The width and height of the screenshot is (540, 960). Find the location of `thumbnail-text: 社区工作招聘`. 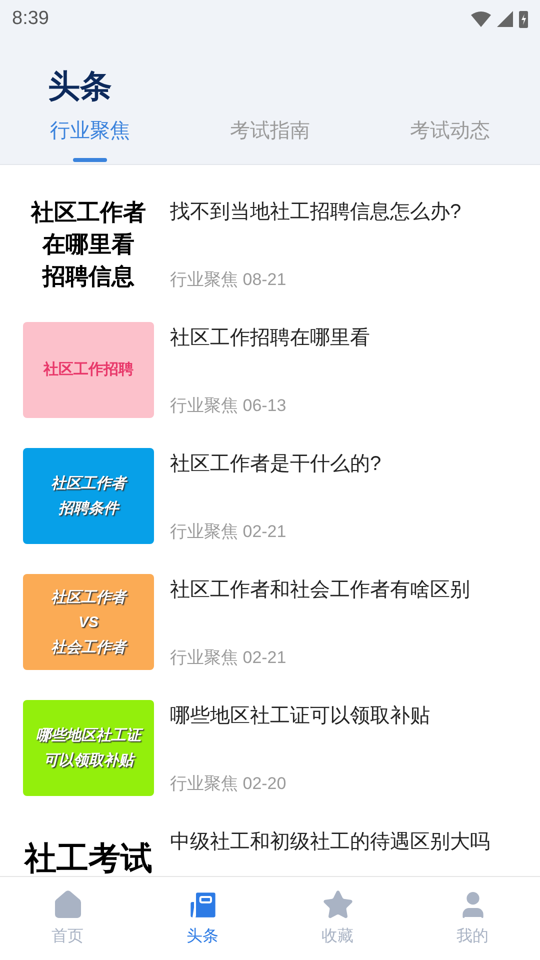

thumbnail-text: 社区工作招聘 is located at coordinates (89, 370).